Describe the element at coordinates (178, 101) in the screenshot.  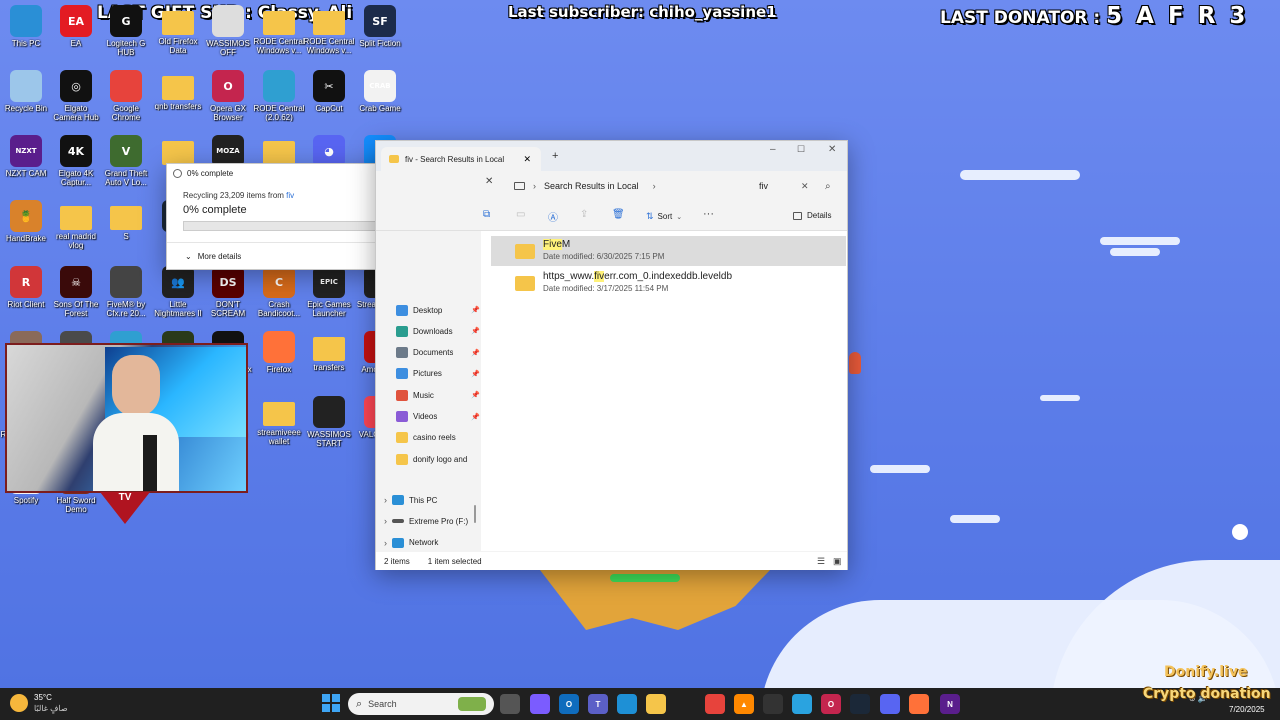
I see `desktop-icon: qnb transfers` at that location.